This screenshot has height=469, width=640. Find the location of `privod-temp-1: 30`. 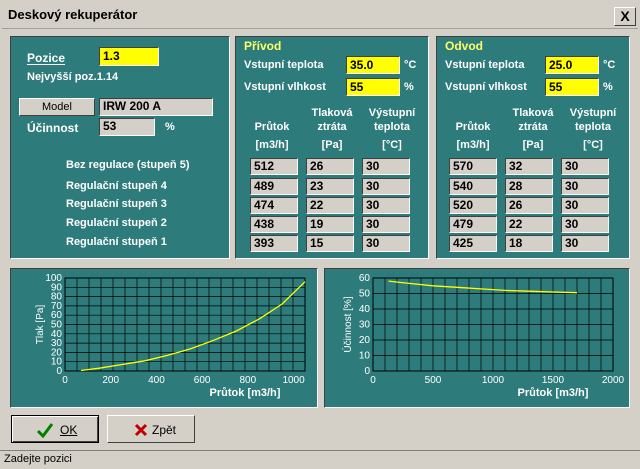

privod-temp-1: 30 is located at coordinates (386, 243).